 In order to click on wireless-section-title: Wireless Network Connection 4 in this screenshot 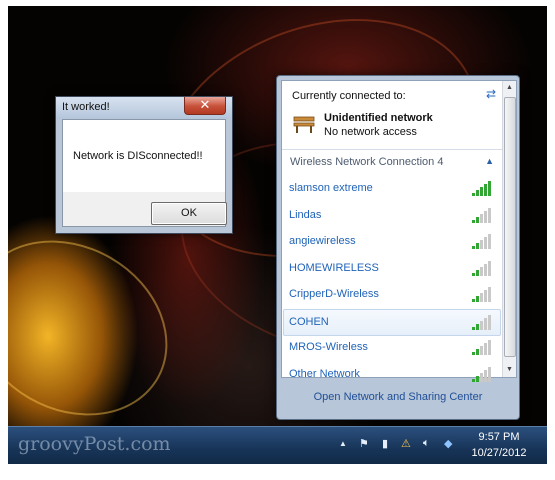, I will do `click(367, 162)`.